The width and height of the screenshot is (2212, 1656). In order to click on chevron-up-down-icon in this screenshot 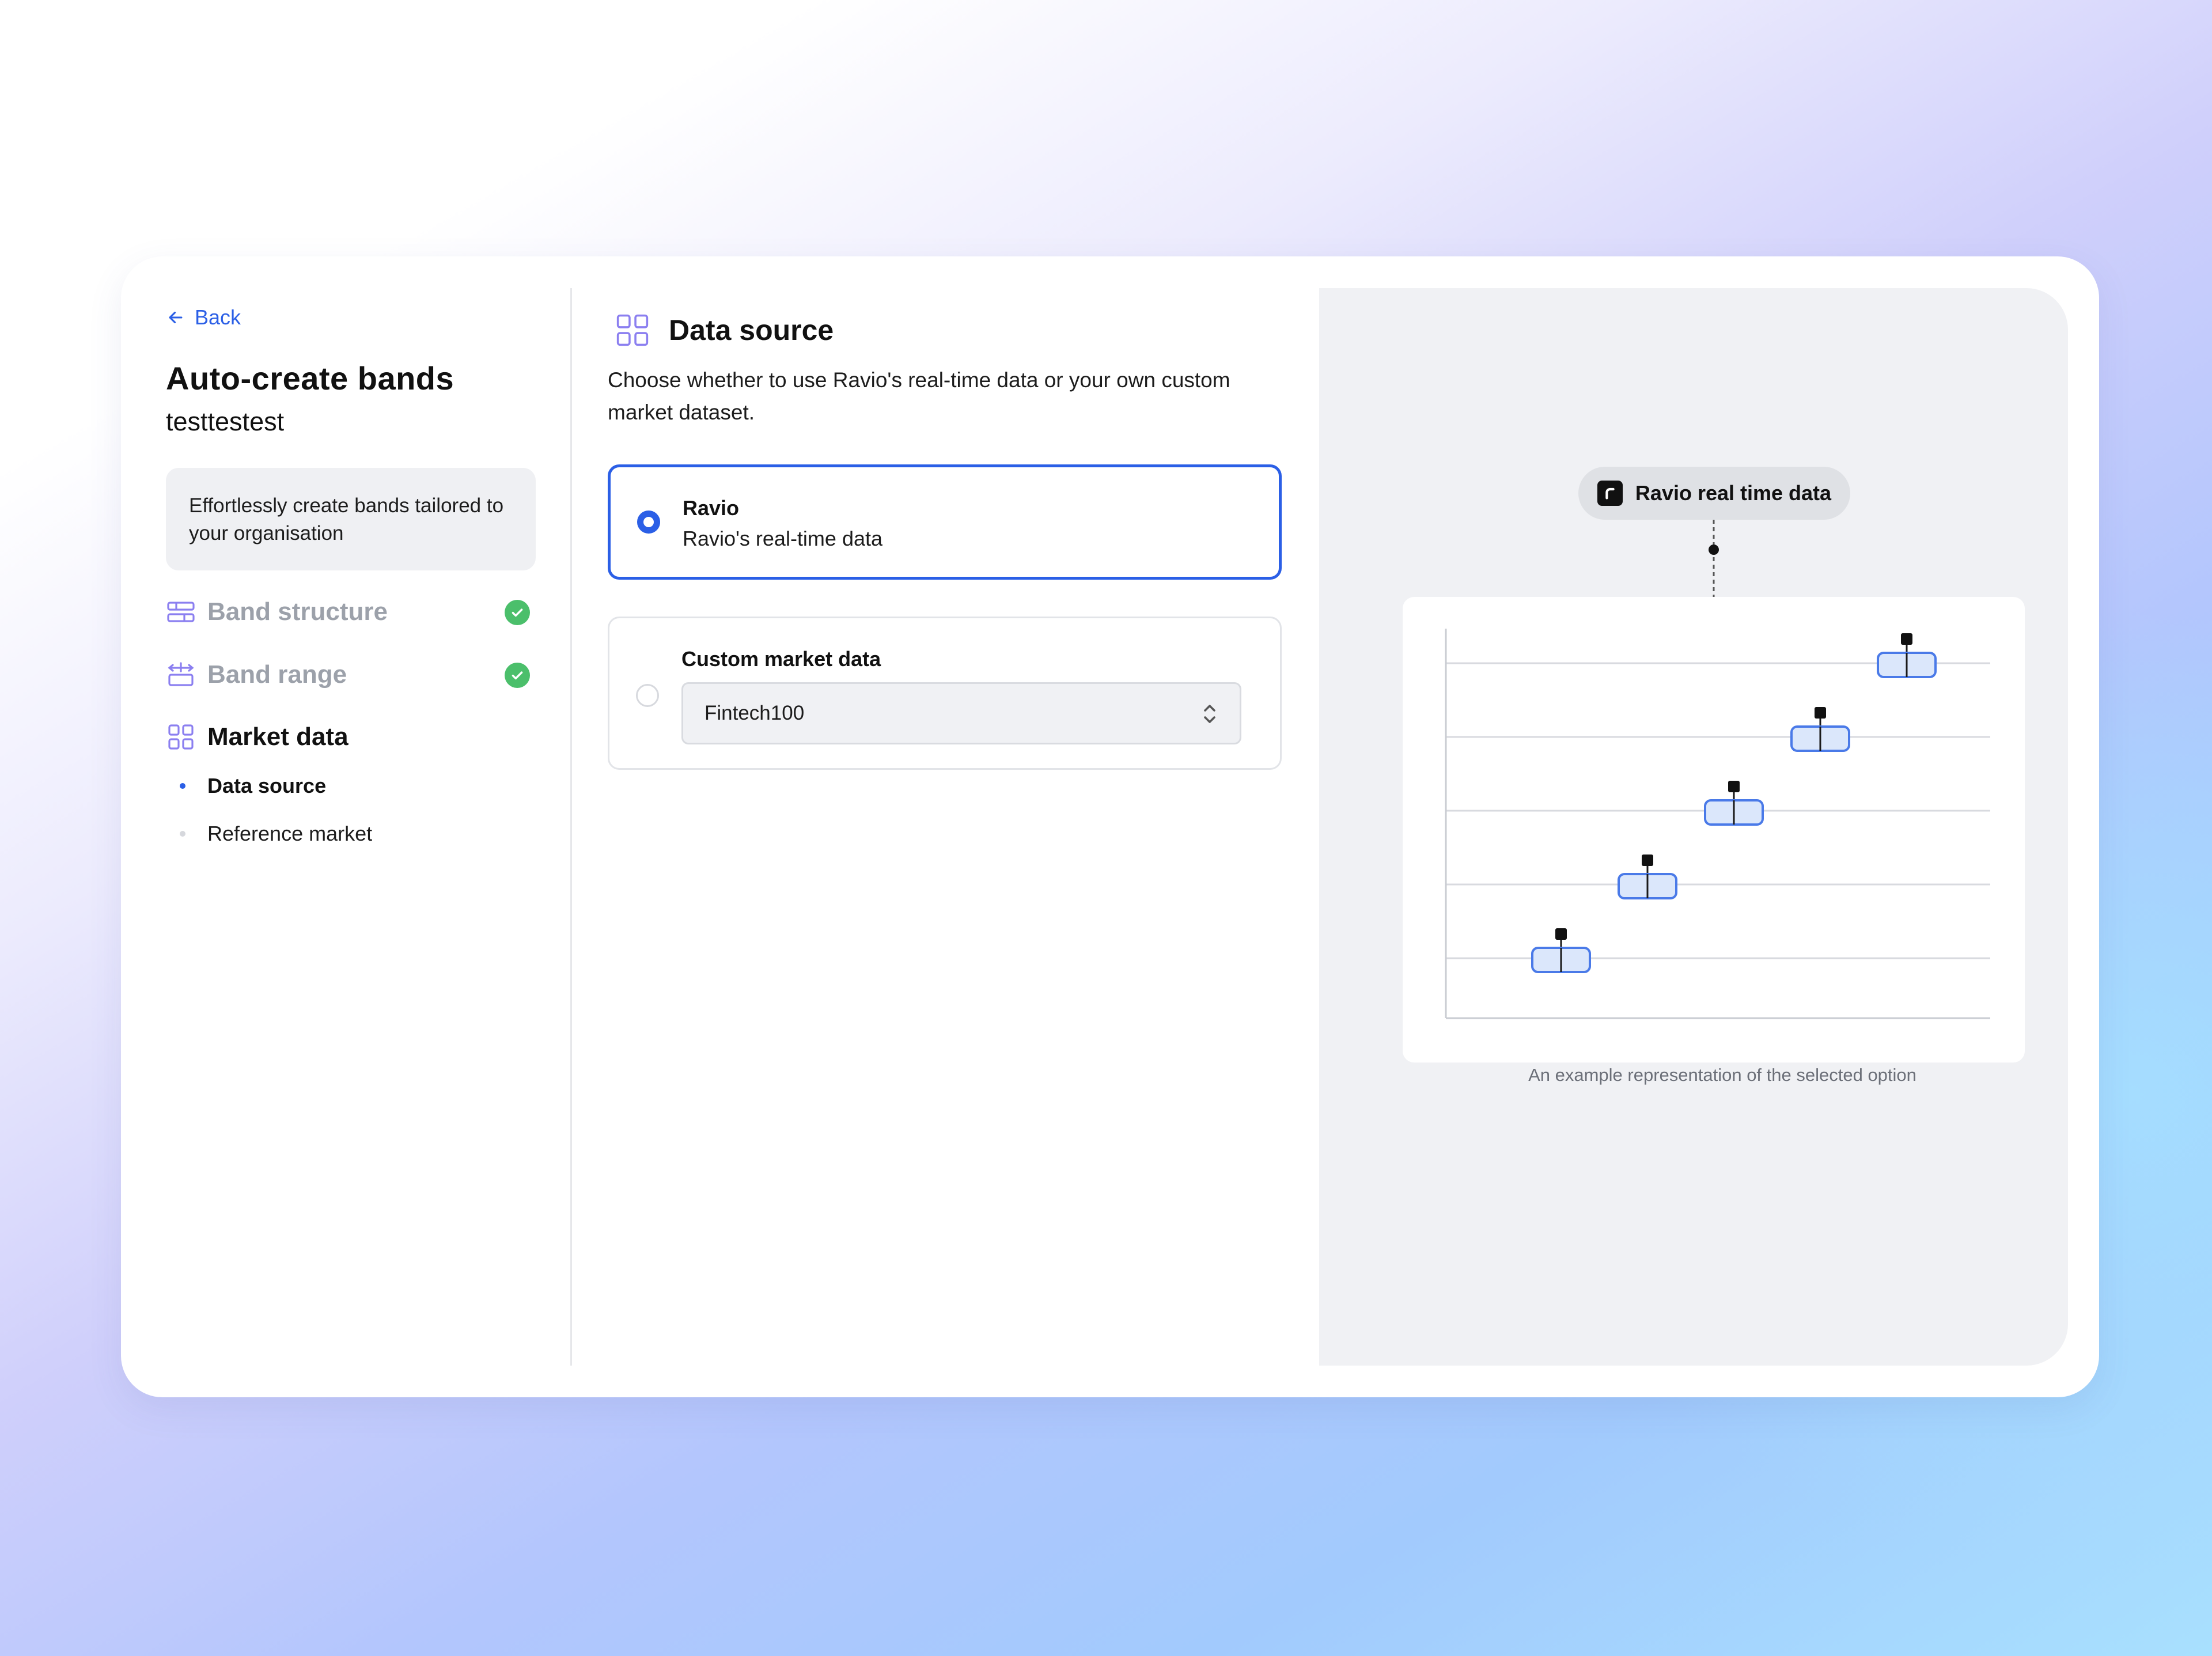, I will do `click(1209, 714)`.